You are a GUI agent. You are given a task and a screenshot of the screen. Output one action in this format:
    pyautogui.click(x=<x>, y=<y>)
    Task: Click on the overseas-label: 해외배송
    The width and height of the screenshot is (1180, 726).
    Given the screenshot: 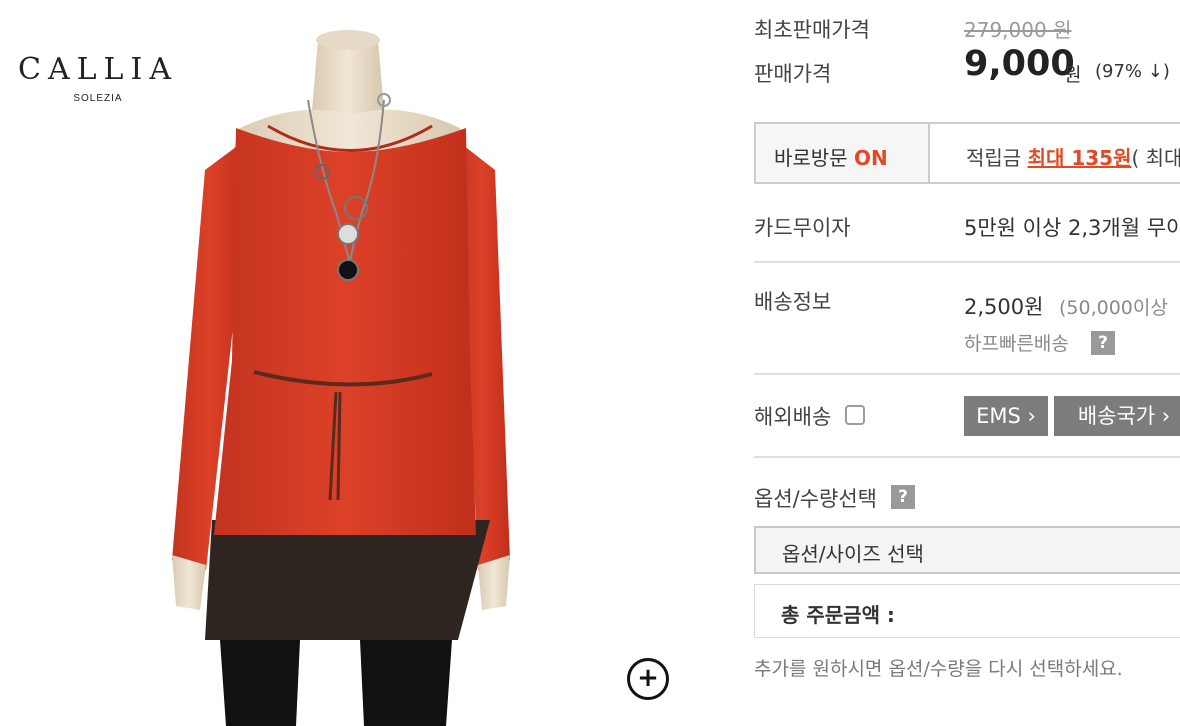 What is the action you would take?
    pyautogui.click(x=793, y=417)
    